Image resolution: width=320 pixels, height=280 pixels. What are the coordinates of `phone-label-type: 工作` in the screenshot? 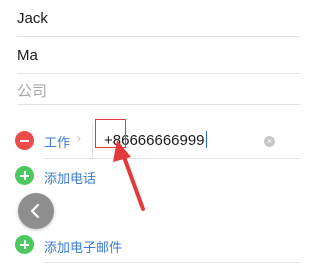 It's located at (57, 141).